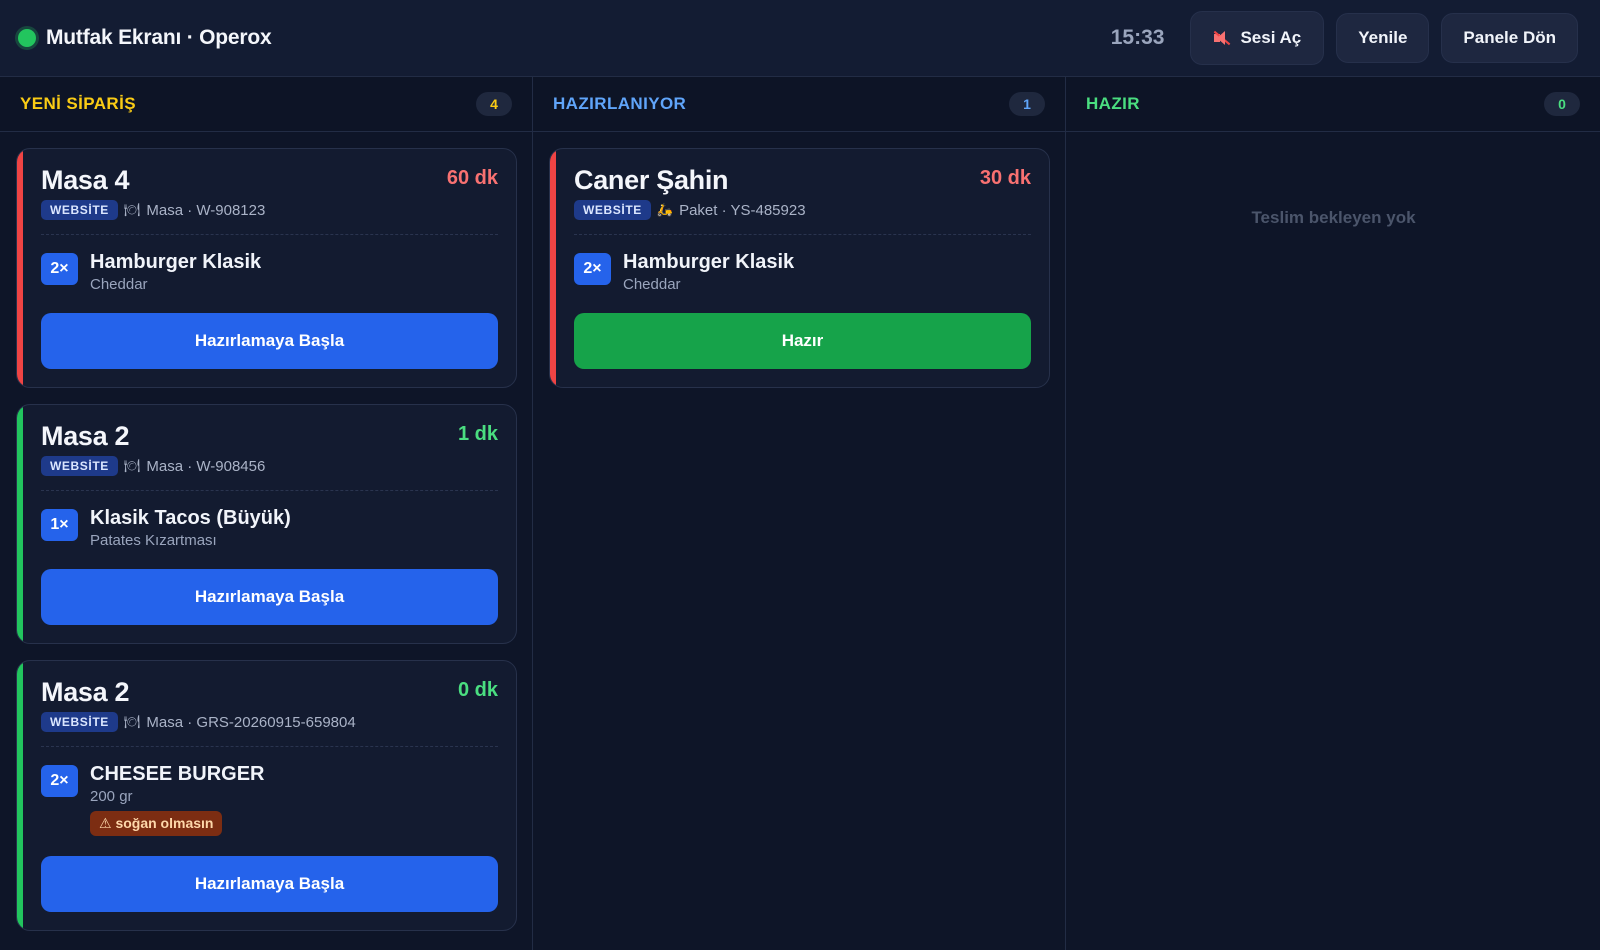 The width and height of the screenshot is (1600, 950). I want to click on order-type-id: Masa · W-908123, so click(206, 210).